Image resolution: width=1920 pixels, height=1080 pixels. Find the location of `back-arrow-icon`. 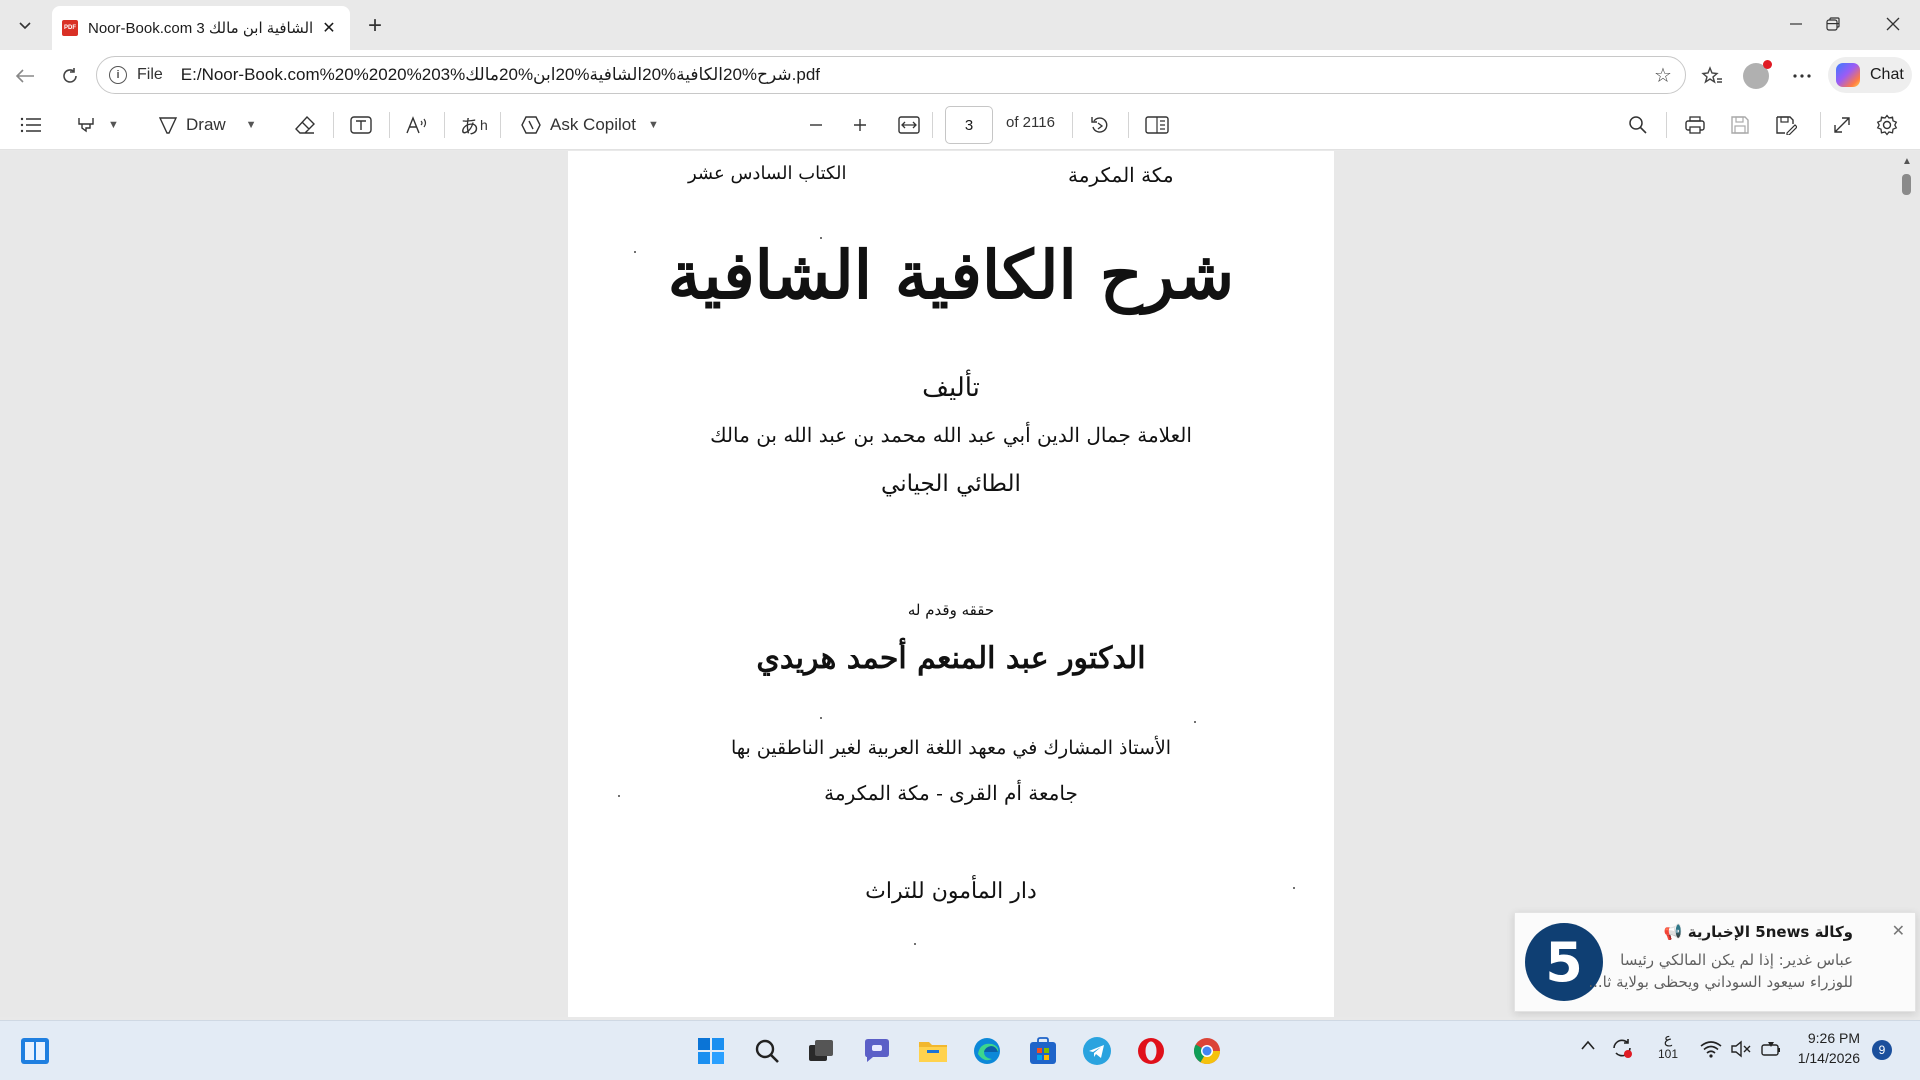

back-arrow-icon is located at coordinates (25, 76).